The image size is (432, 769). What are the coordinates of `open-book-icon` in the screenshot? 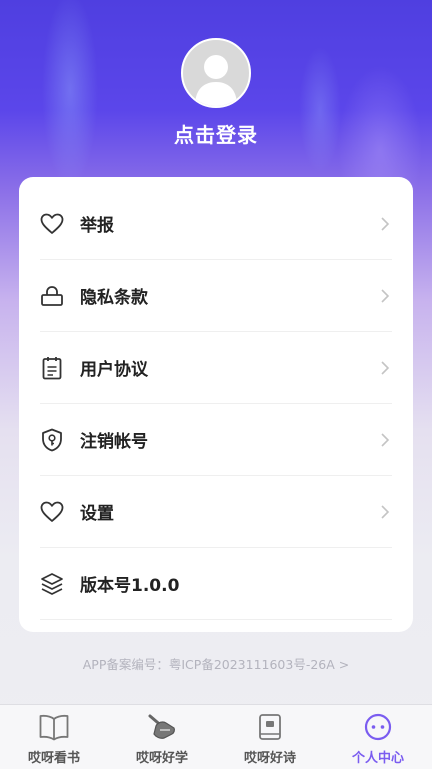 It's located at (54, 727).